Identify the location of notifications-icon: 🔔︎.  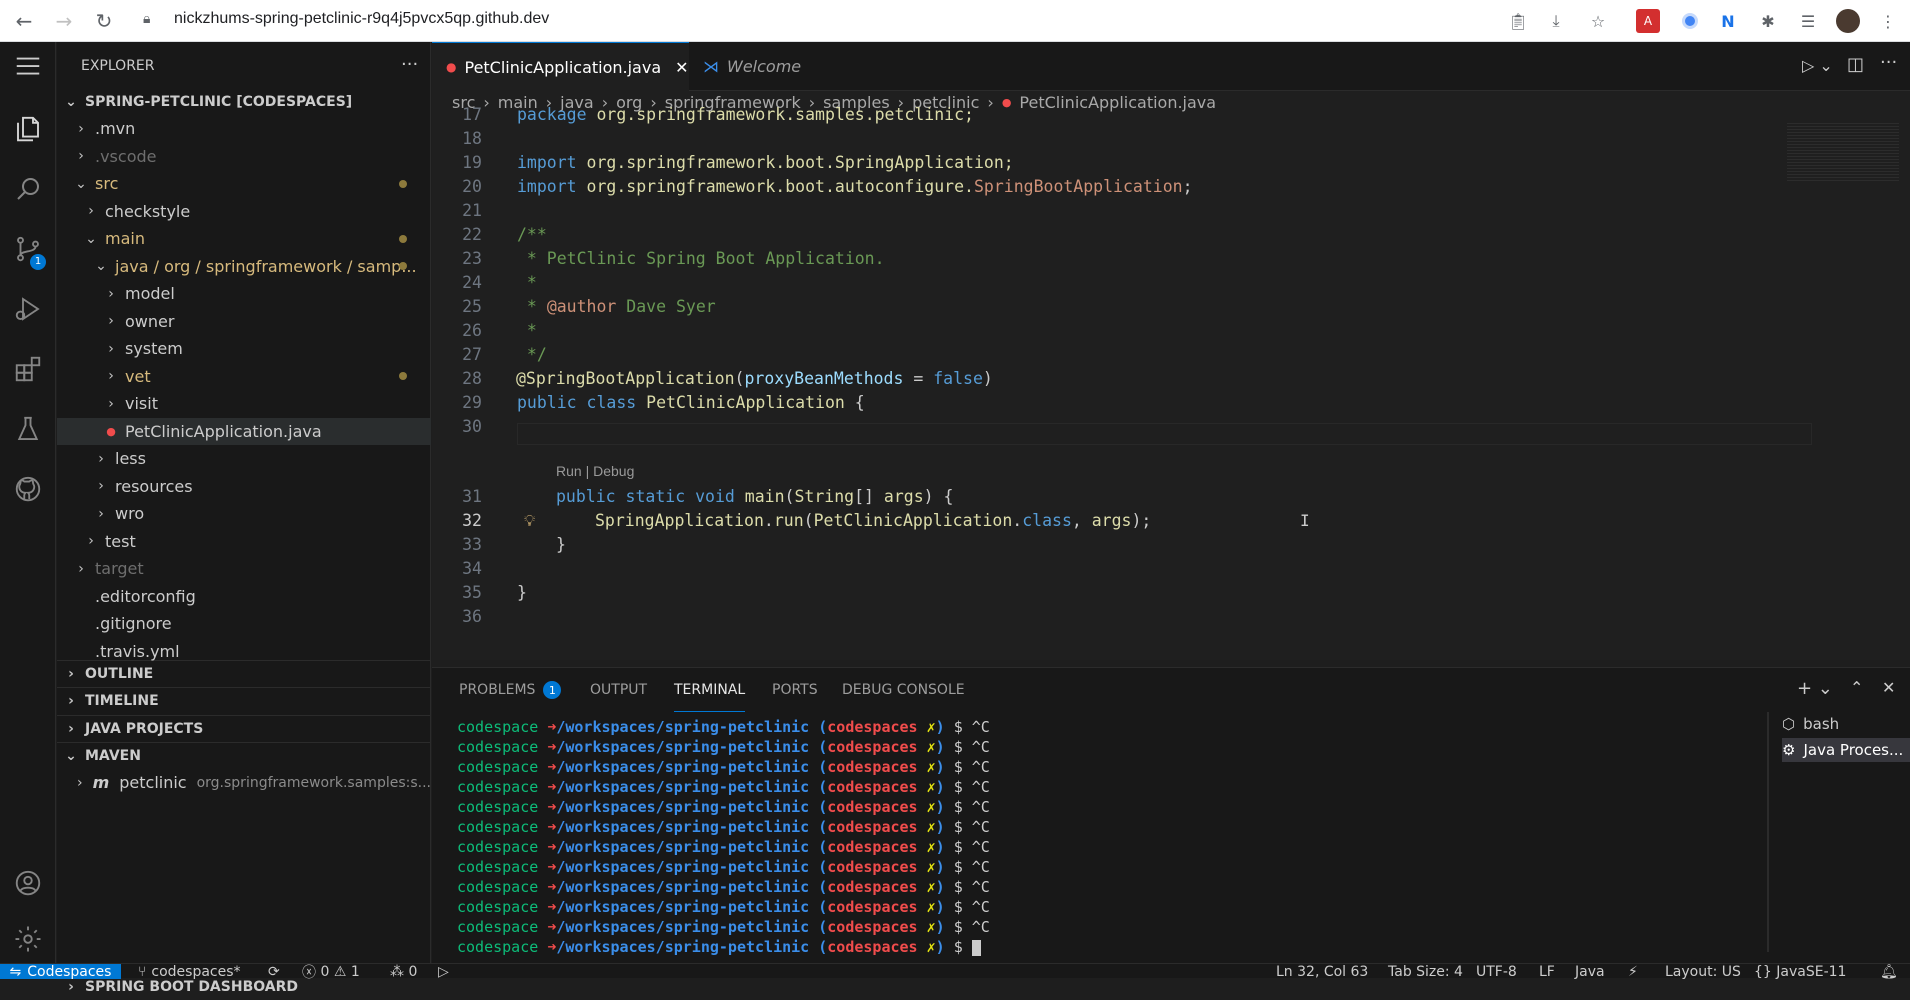
(1889, 972).